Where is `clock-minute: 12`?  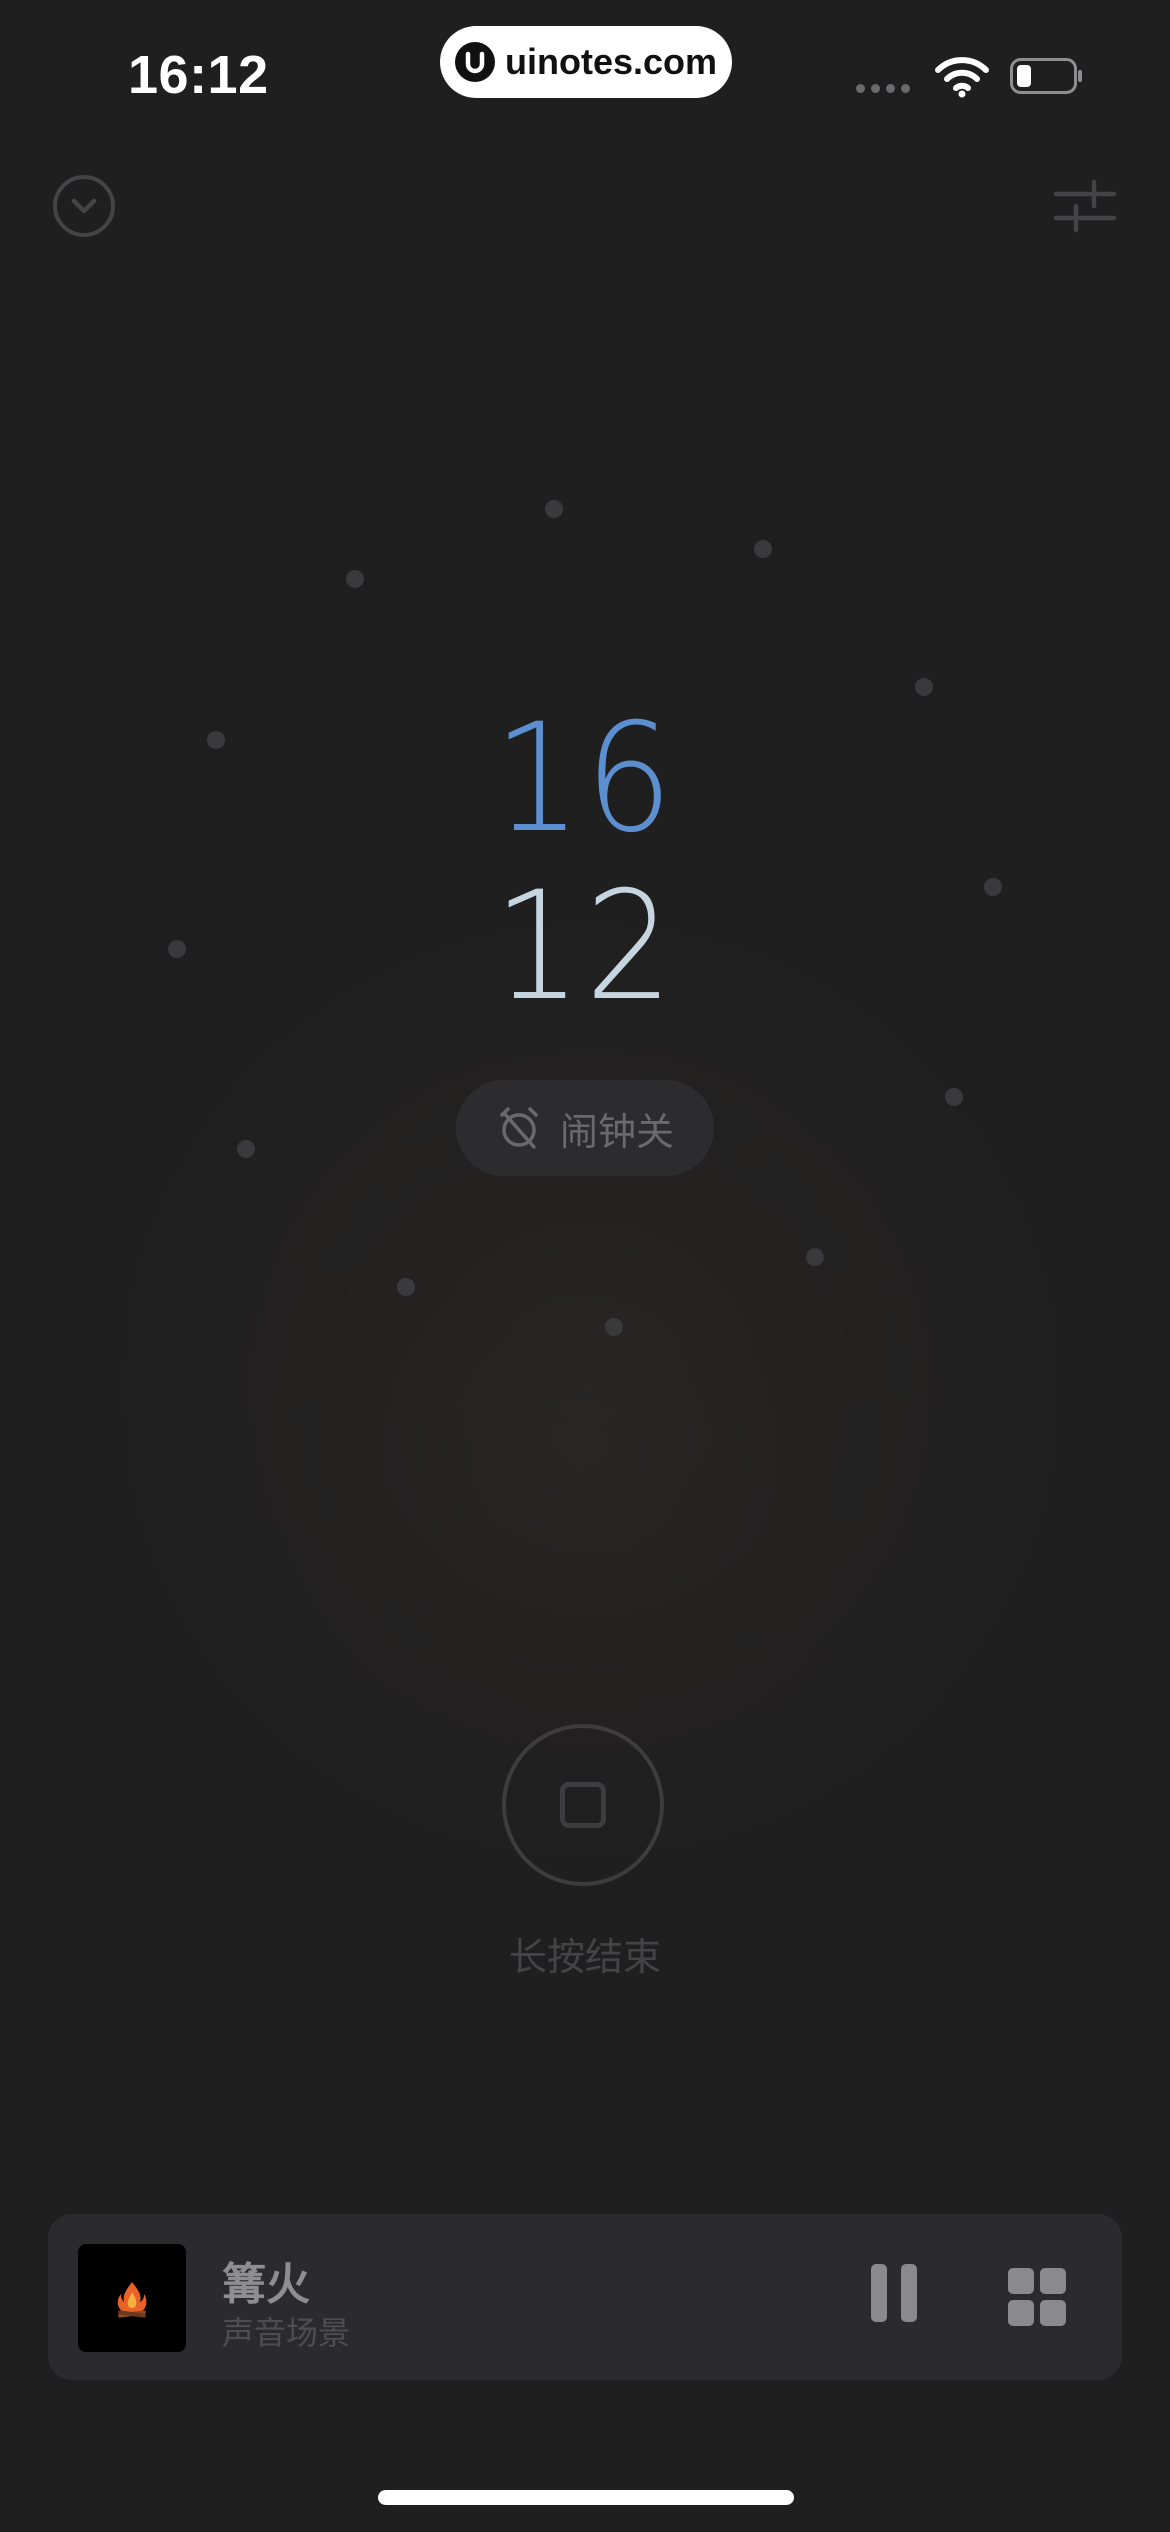 clock-minute: 12 is located at coordinates (585, 947).